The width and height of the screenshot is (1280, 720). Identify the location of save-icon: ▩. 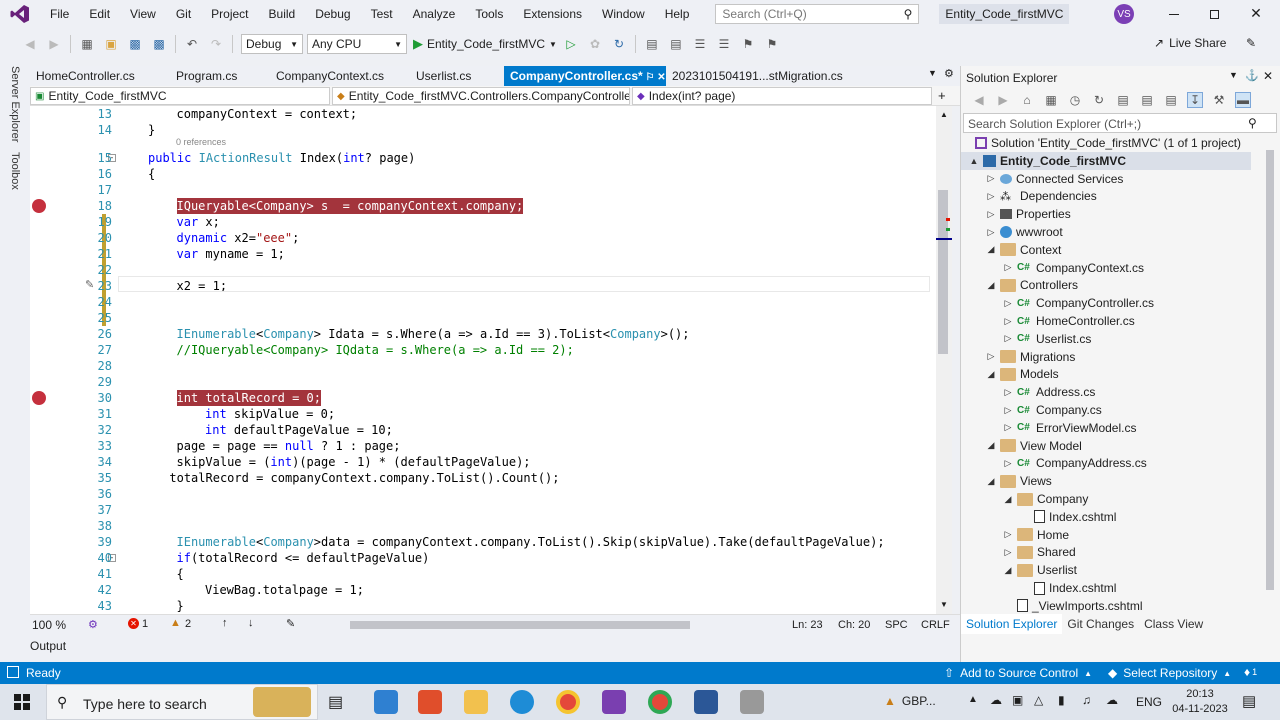
(135, 44).